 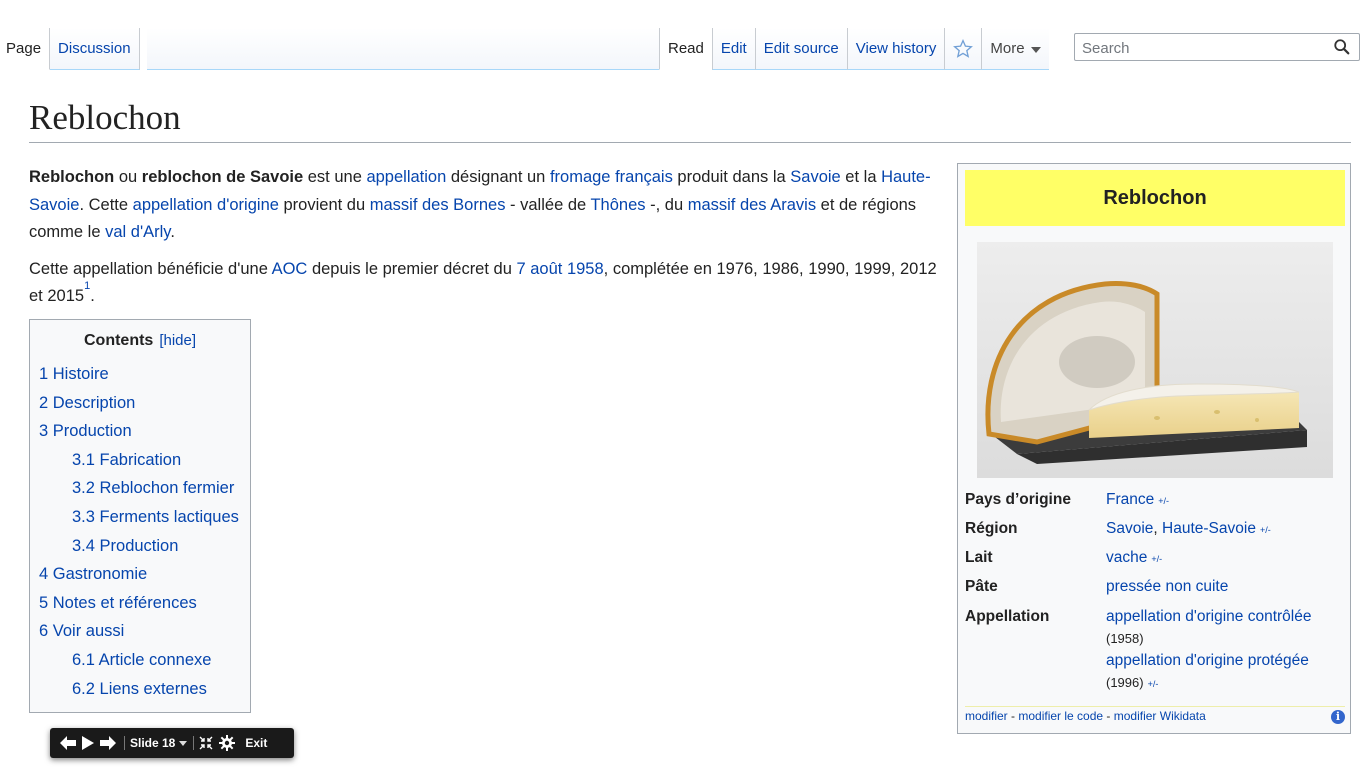 What do you see at coordinates (559, 269) in the screenshot?
I see `link-date-1958: 7 août 1958` at bounding box center [559, 269].